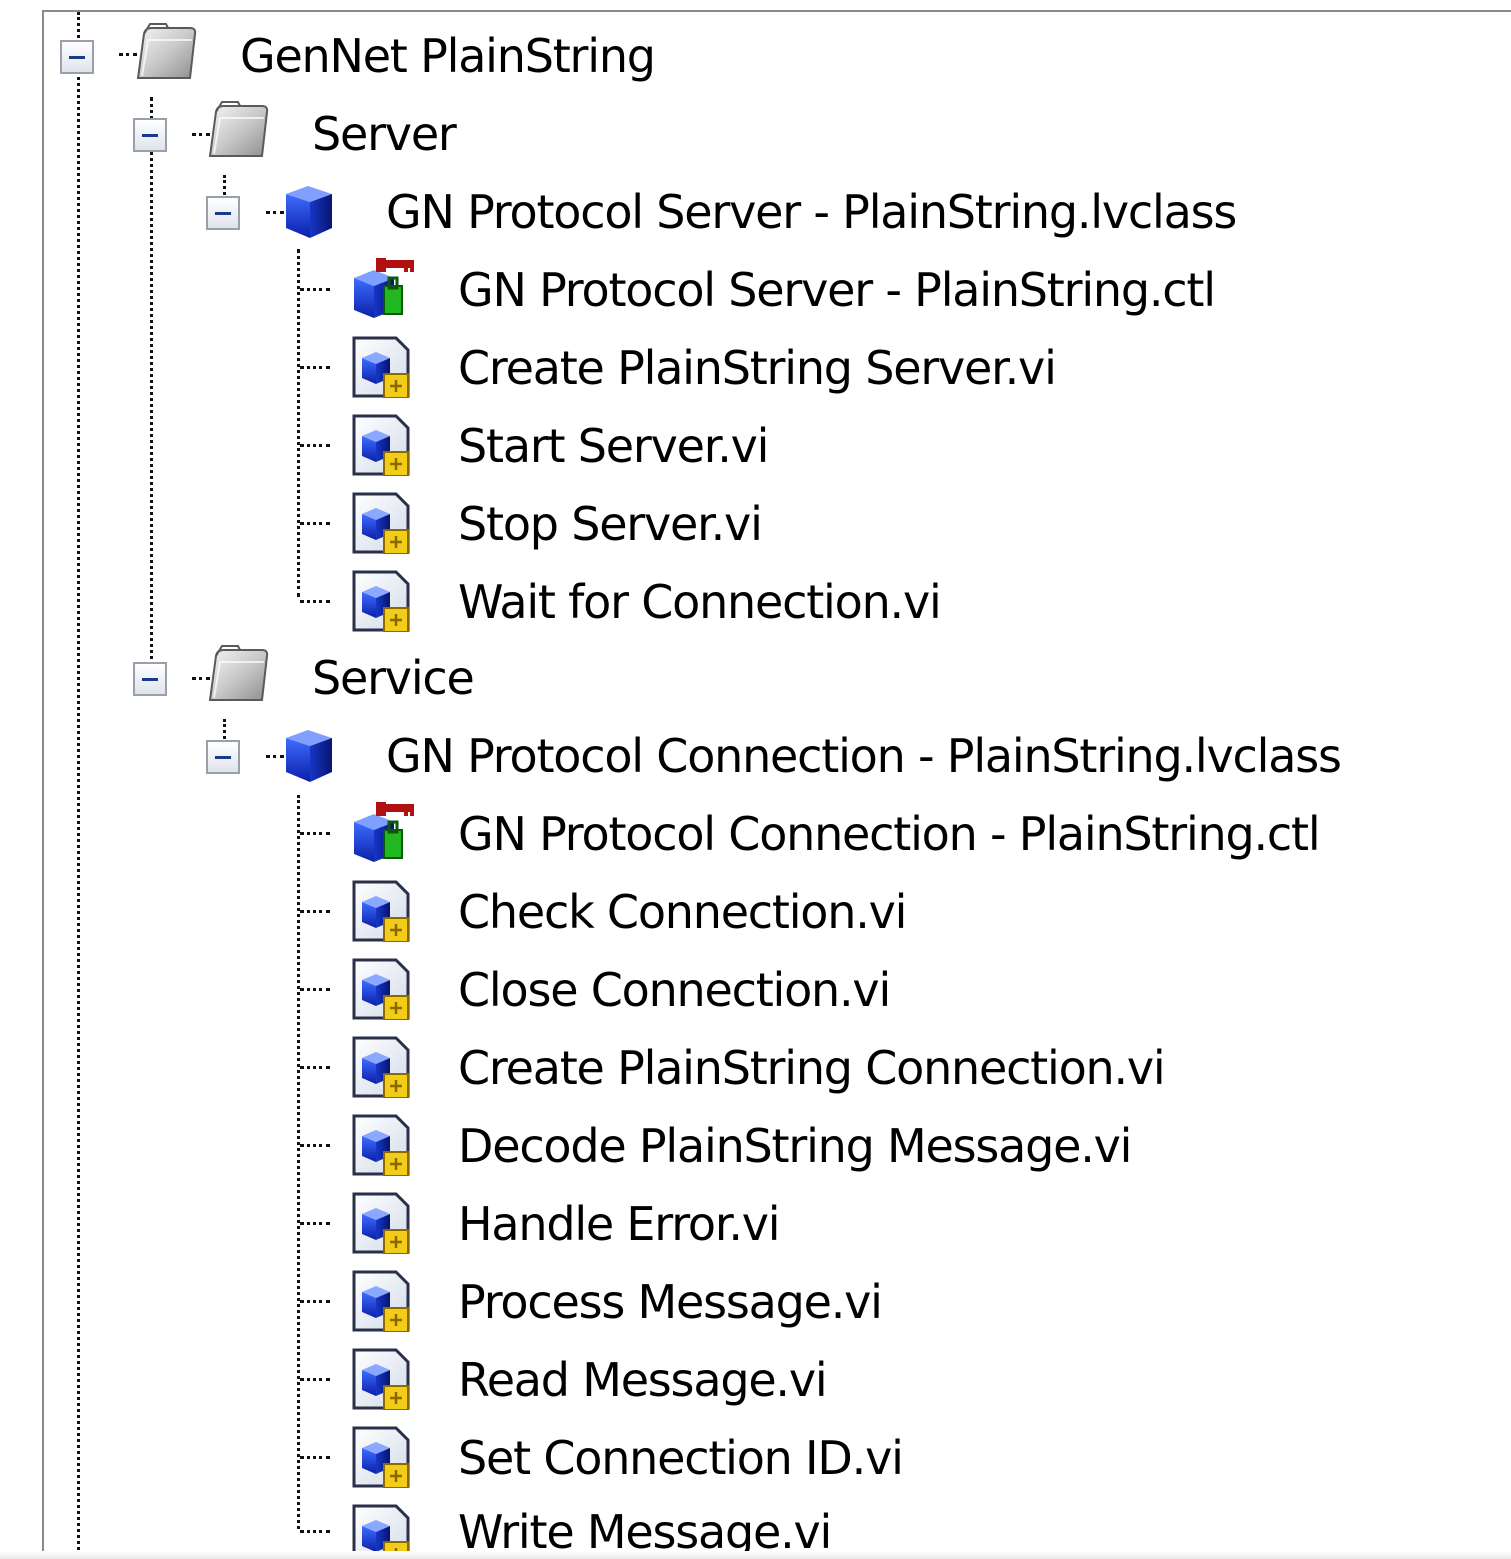 This screenshot has height=1559, width=1511. I want to click on tree-node-label: Create PlainString Connection.vi, so click(812, 1068).